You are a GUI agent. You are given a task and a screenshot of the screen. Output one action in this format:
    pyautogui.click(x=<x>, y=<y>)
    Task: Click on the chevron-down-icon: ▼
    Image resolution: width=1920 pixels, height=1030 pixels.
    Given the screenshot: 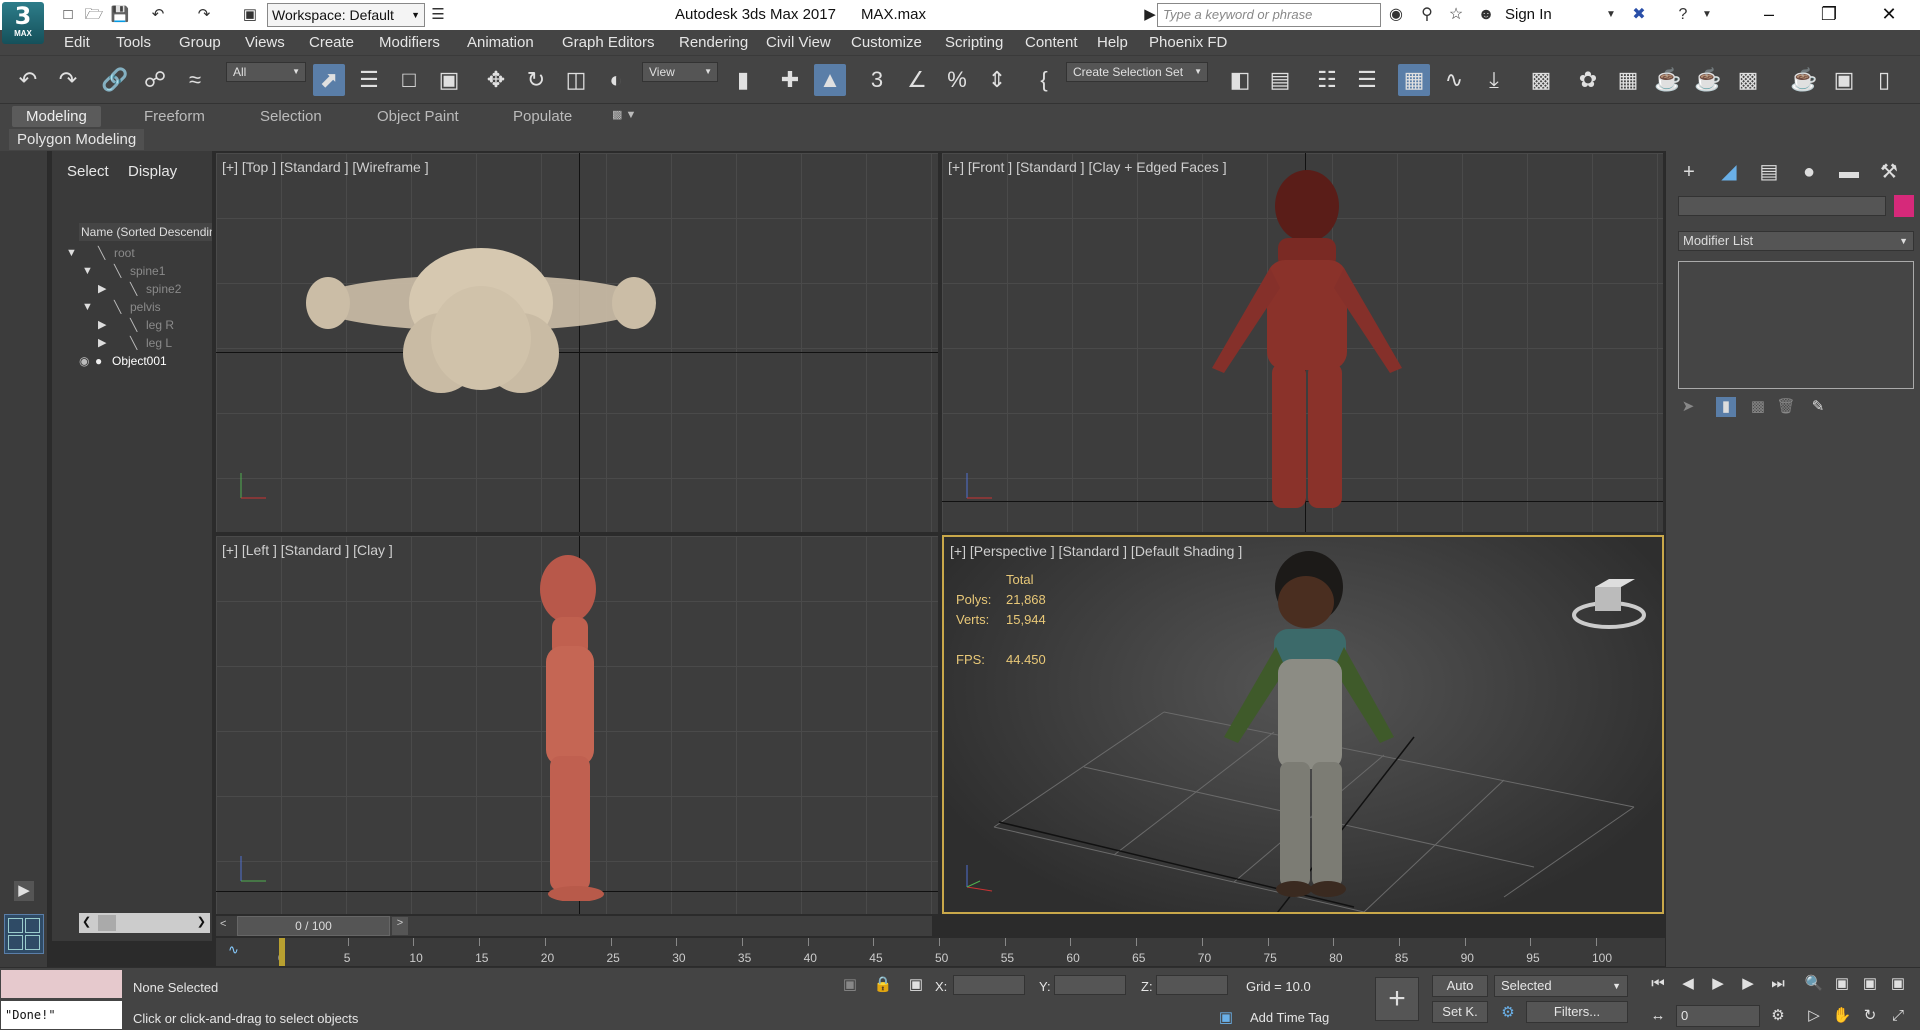 What is the action you would take?
    pyautogui.click(x=1707, y=15)
    